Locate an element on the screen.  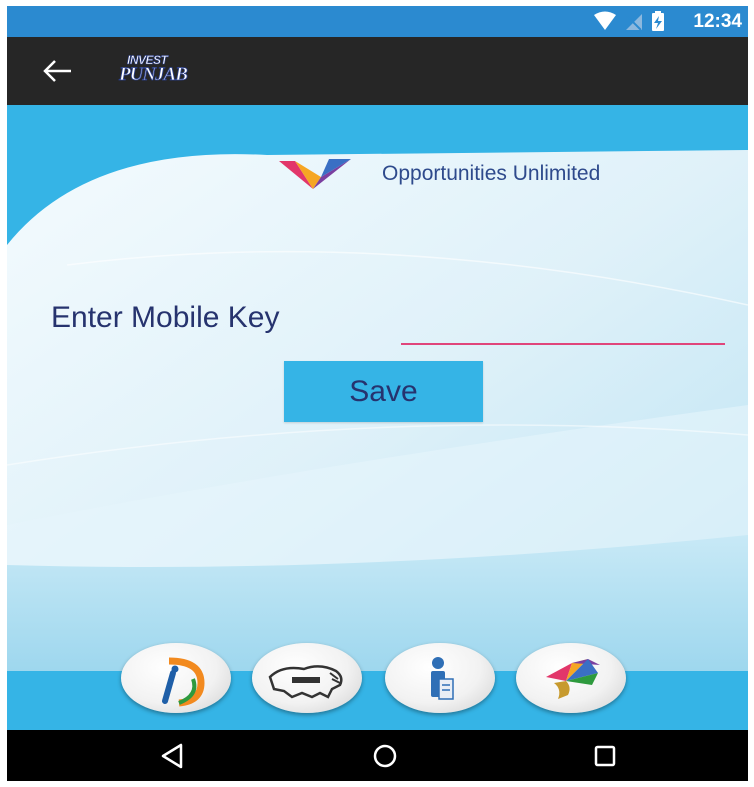
mobile-key-input is located at coordinates (563, 325).